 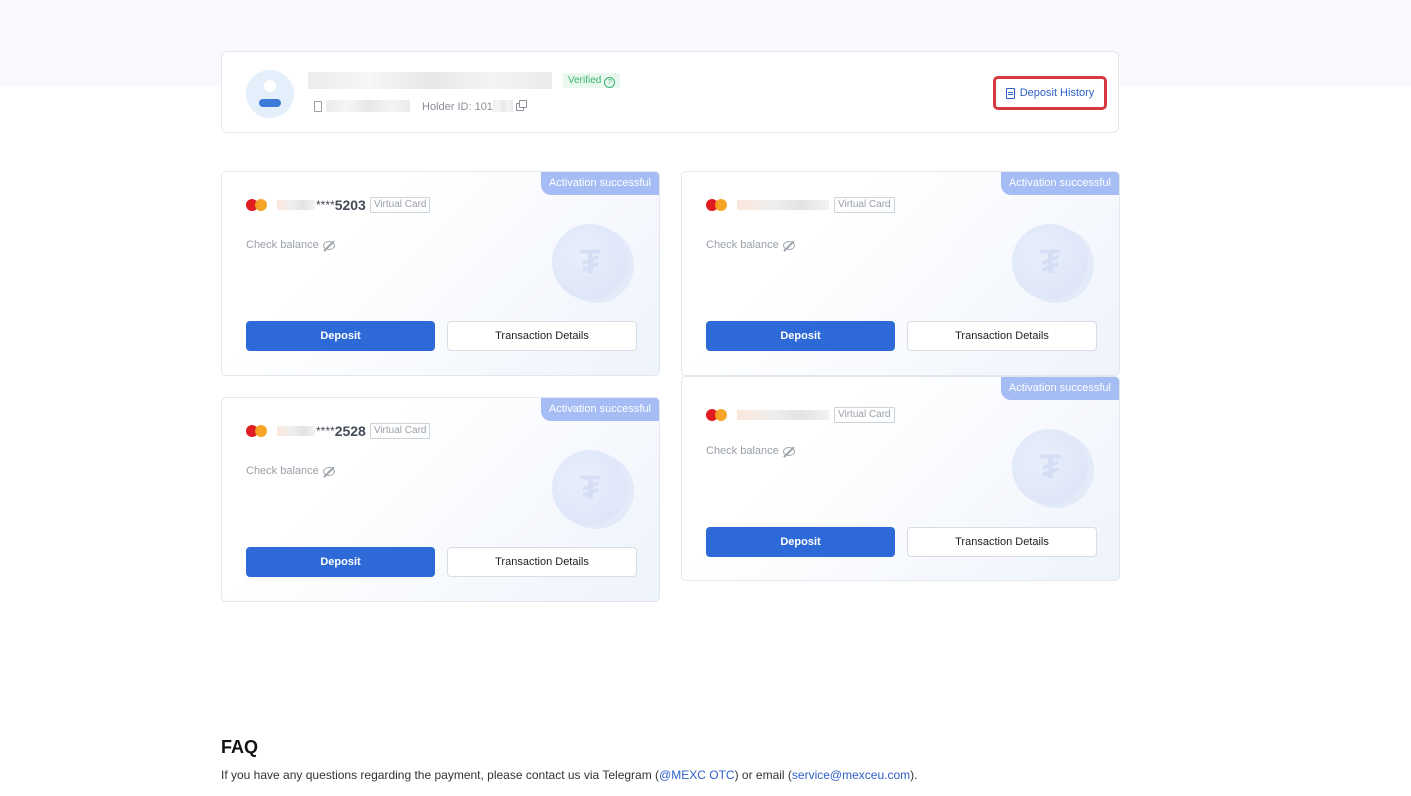 I want to click on document-icon, so click(x=1010, y=93).